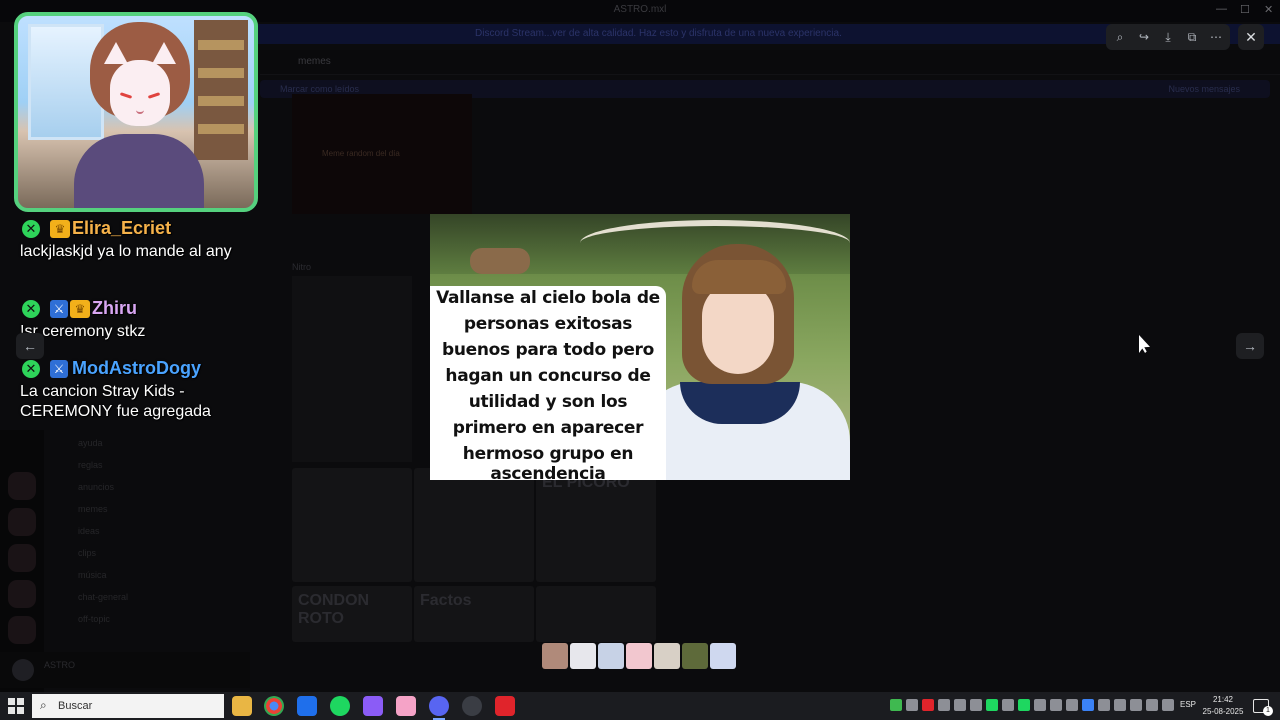  I want to click on close-viewer-button: ✕, so click(1251, 37).